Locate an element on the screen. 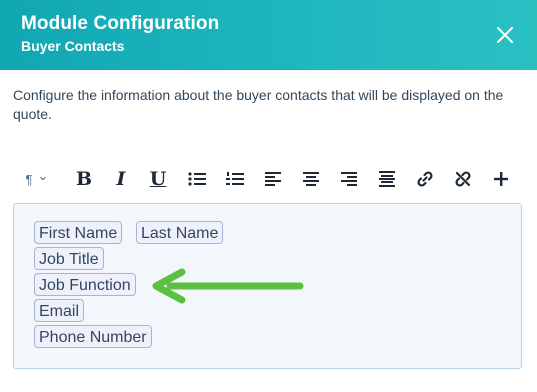  justify-button is located at coordinates (387, 179).